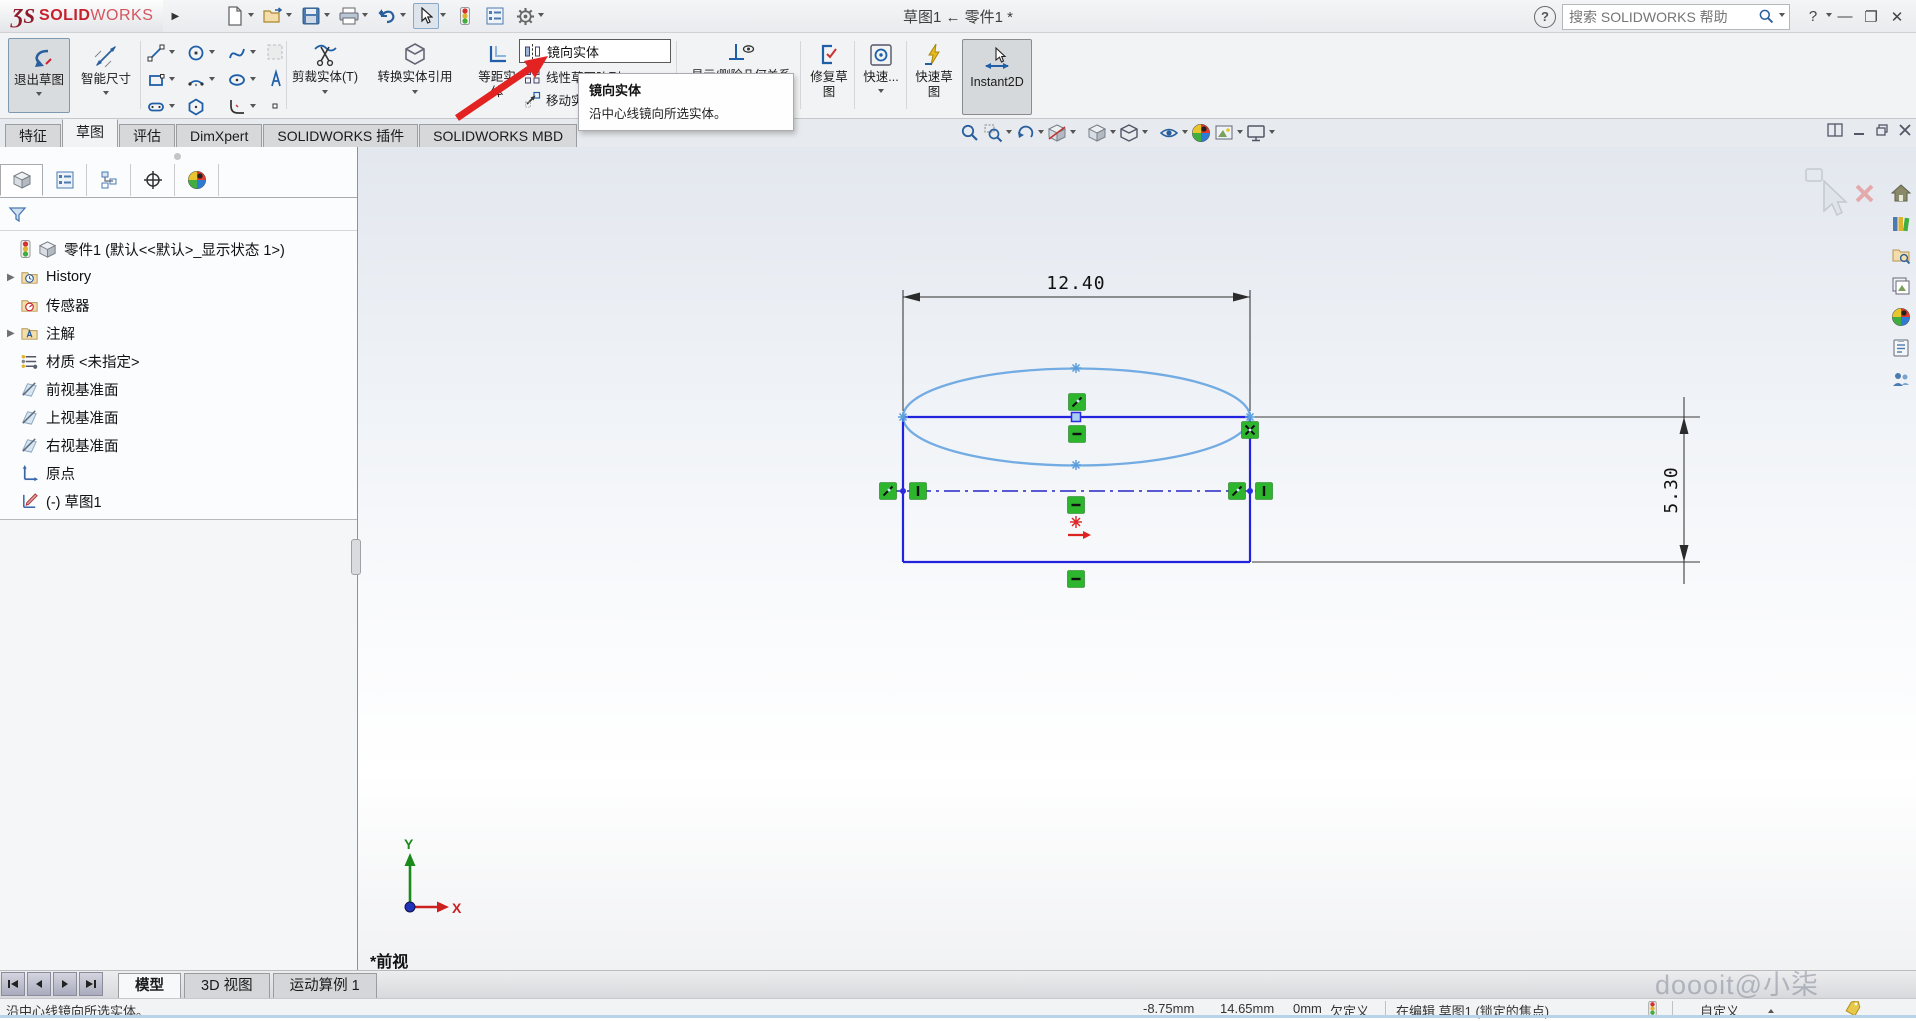 Image resolution: width=1916 pixels, height=1021 pixels. I want to click on tree-item-origin: 原点, so click(178, 473).